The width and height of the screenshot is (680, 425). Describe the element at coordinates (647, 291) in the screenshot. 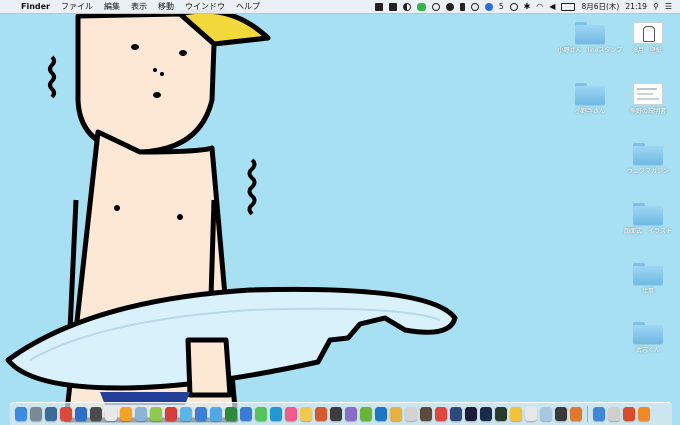

I see `desktop-icon-label: 仕事` at that location.